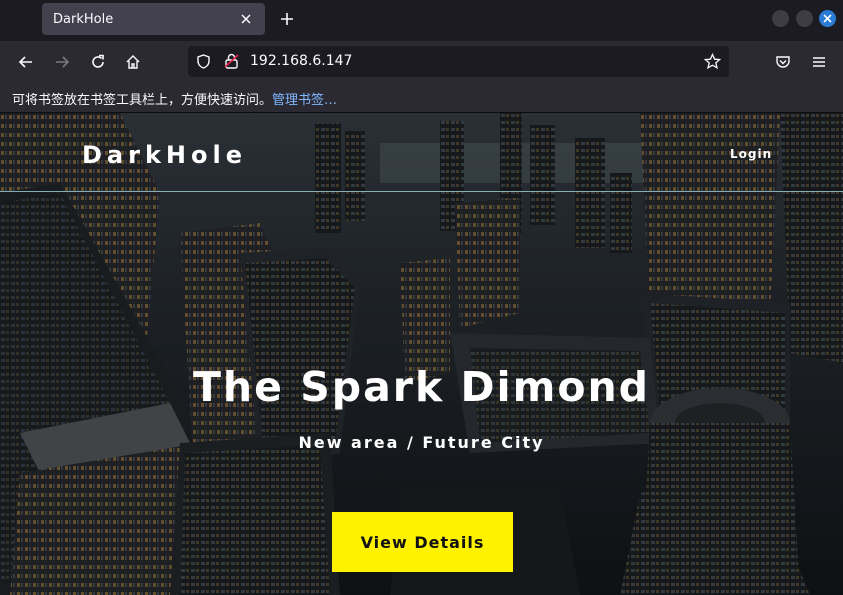  Describe the element at coordinates (301, 61) in the screenshot. I see `url-text: 192.168.6.147` at that location.